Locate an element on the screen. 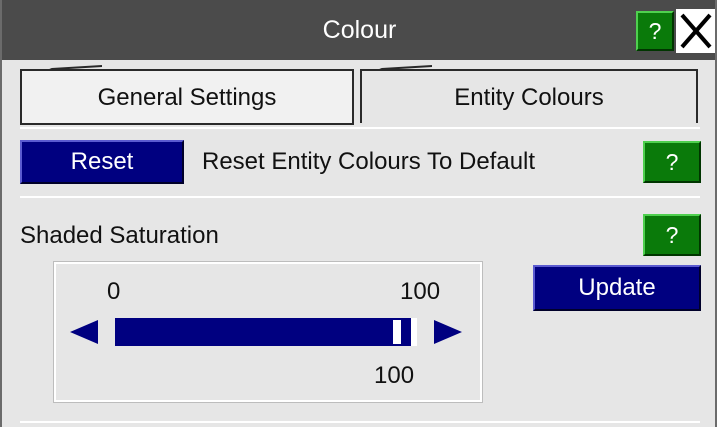  shaded-help-button: ? is located at coordinates (672, 235).